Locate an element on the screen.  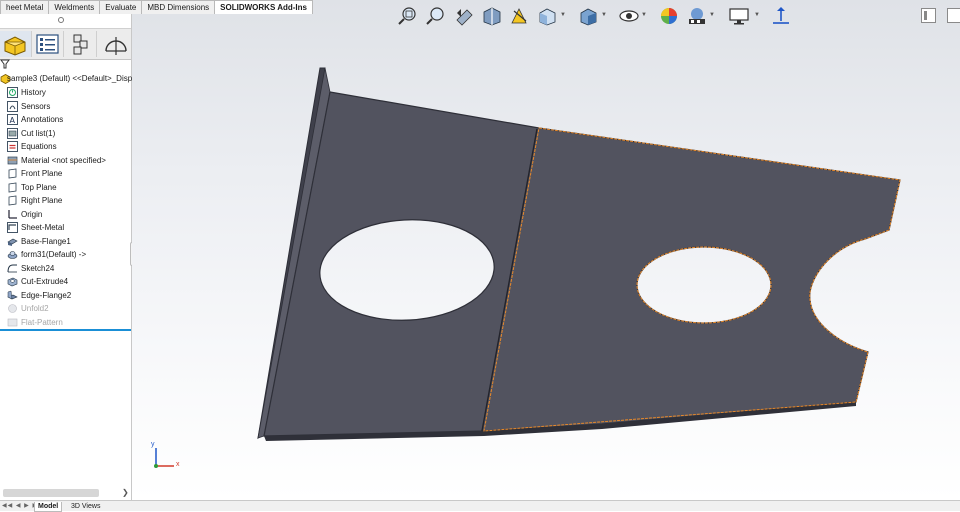
tab-weldments: Weldments is located at coordinates (74, 7).